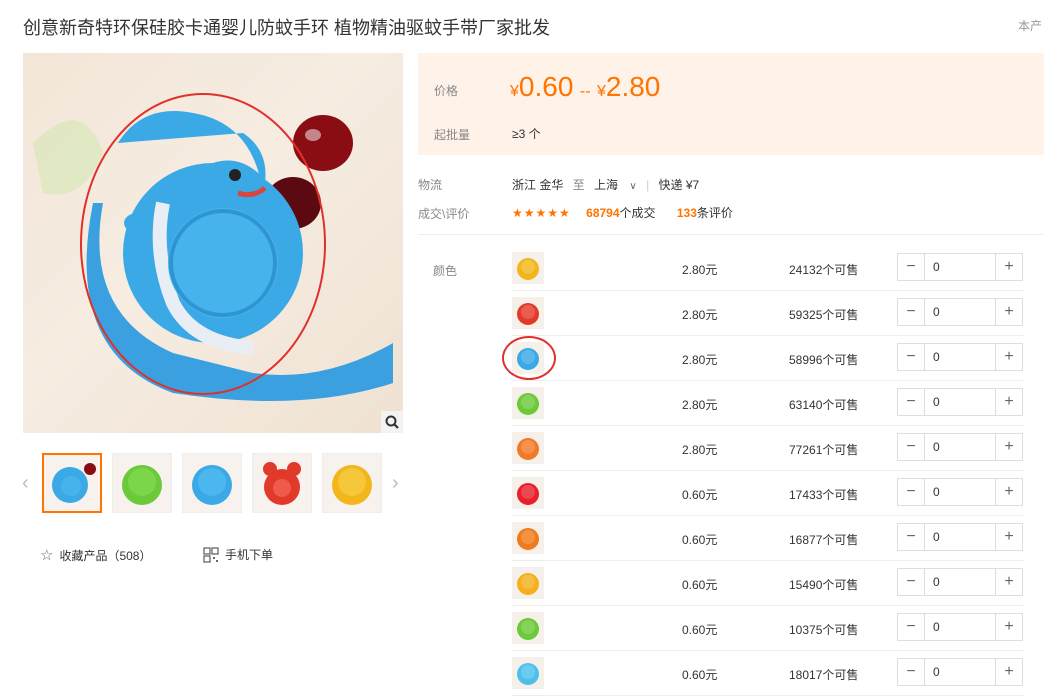 This screenshot has height=696, width=1044. I want to click on deals-text: 个成交, so click(637, 213).